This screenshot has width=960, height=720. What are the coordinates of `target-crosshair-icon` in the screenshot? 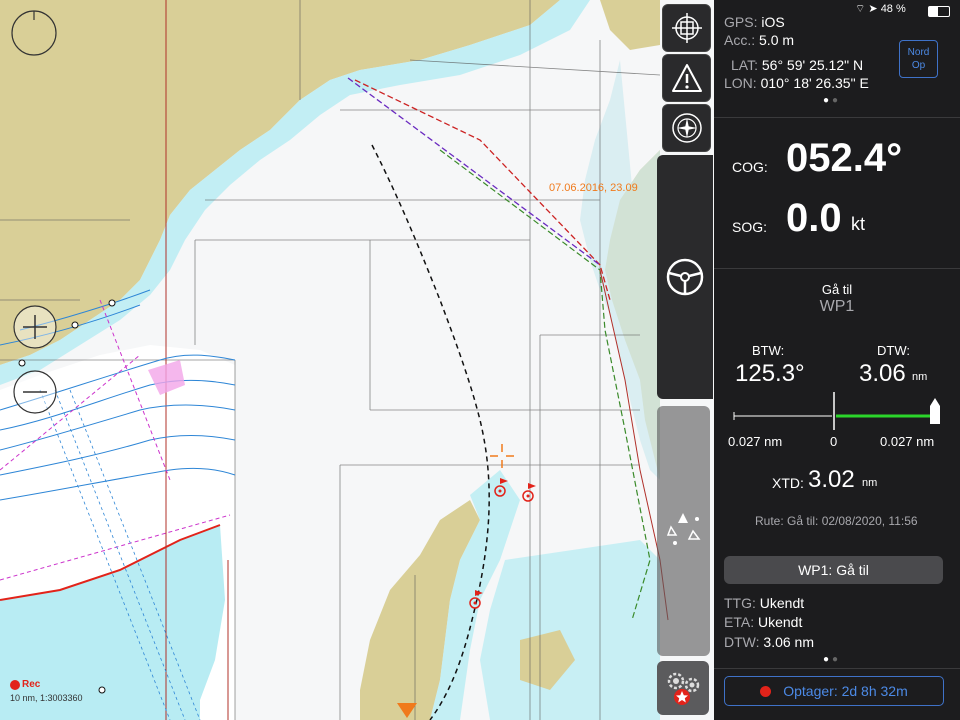 It's located at (686, 28).